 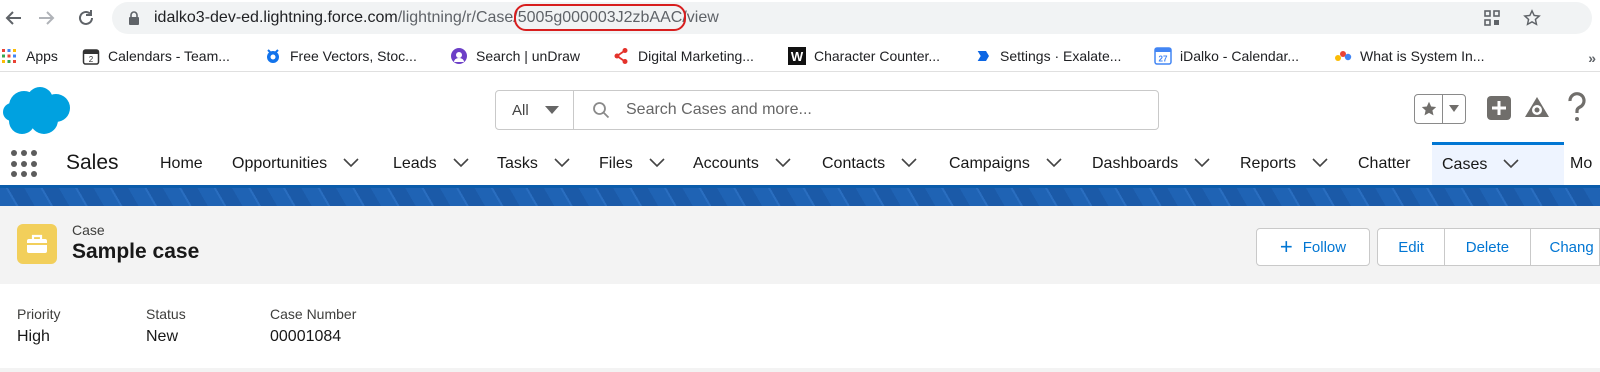 What do you see at coordinates (25, 164) in the screenshot?
I see `app-launcher-waffle-icon` at bounding box center [25, 164].